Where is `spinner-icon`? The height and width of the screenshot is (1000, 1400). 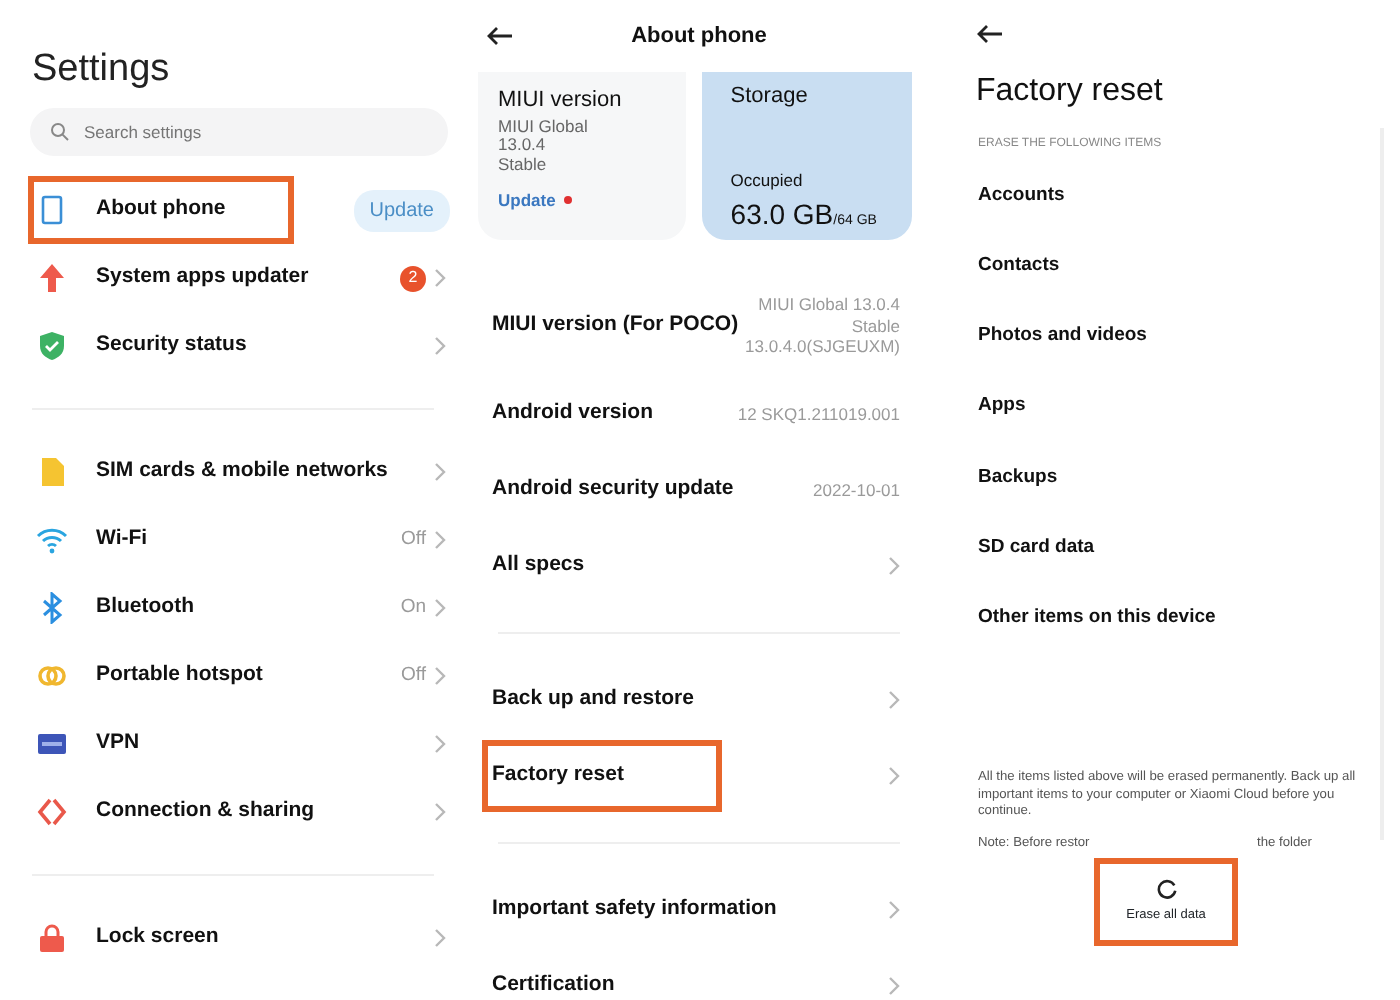 spinner-icon is located at coordinates (1166, 888).